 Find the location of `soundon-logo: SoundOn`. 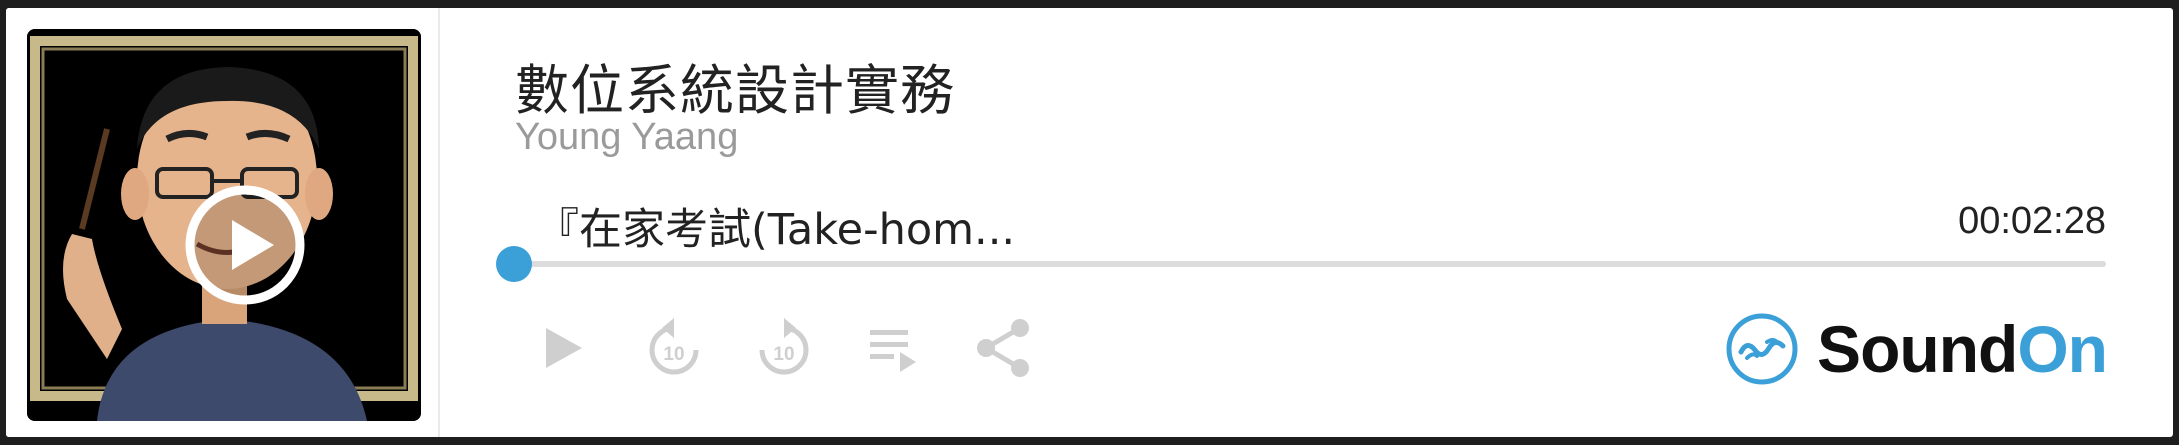

soundon-logo: SoundOn is located at coordinates (1916, 349).